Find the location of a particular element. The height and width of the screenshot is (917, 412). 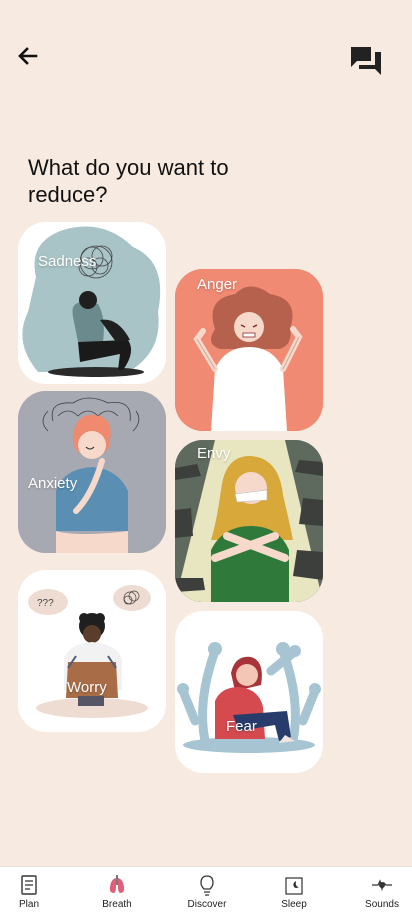

lightbulb-icon is located at coordinates (207, 885).